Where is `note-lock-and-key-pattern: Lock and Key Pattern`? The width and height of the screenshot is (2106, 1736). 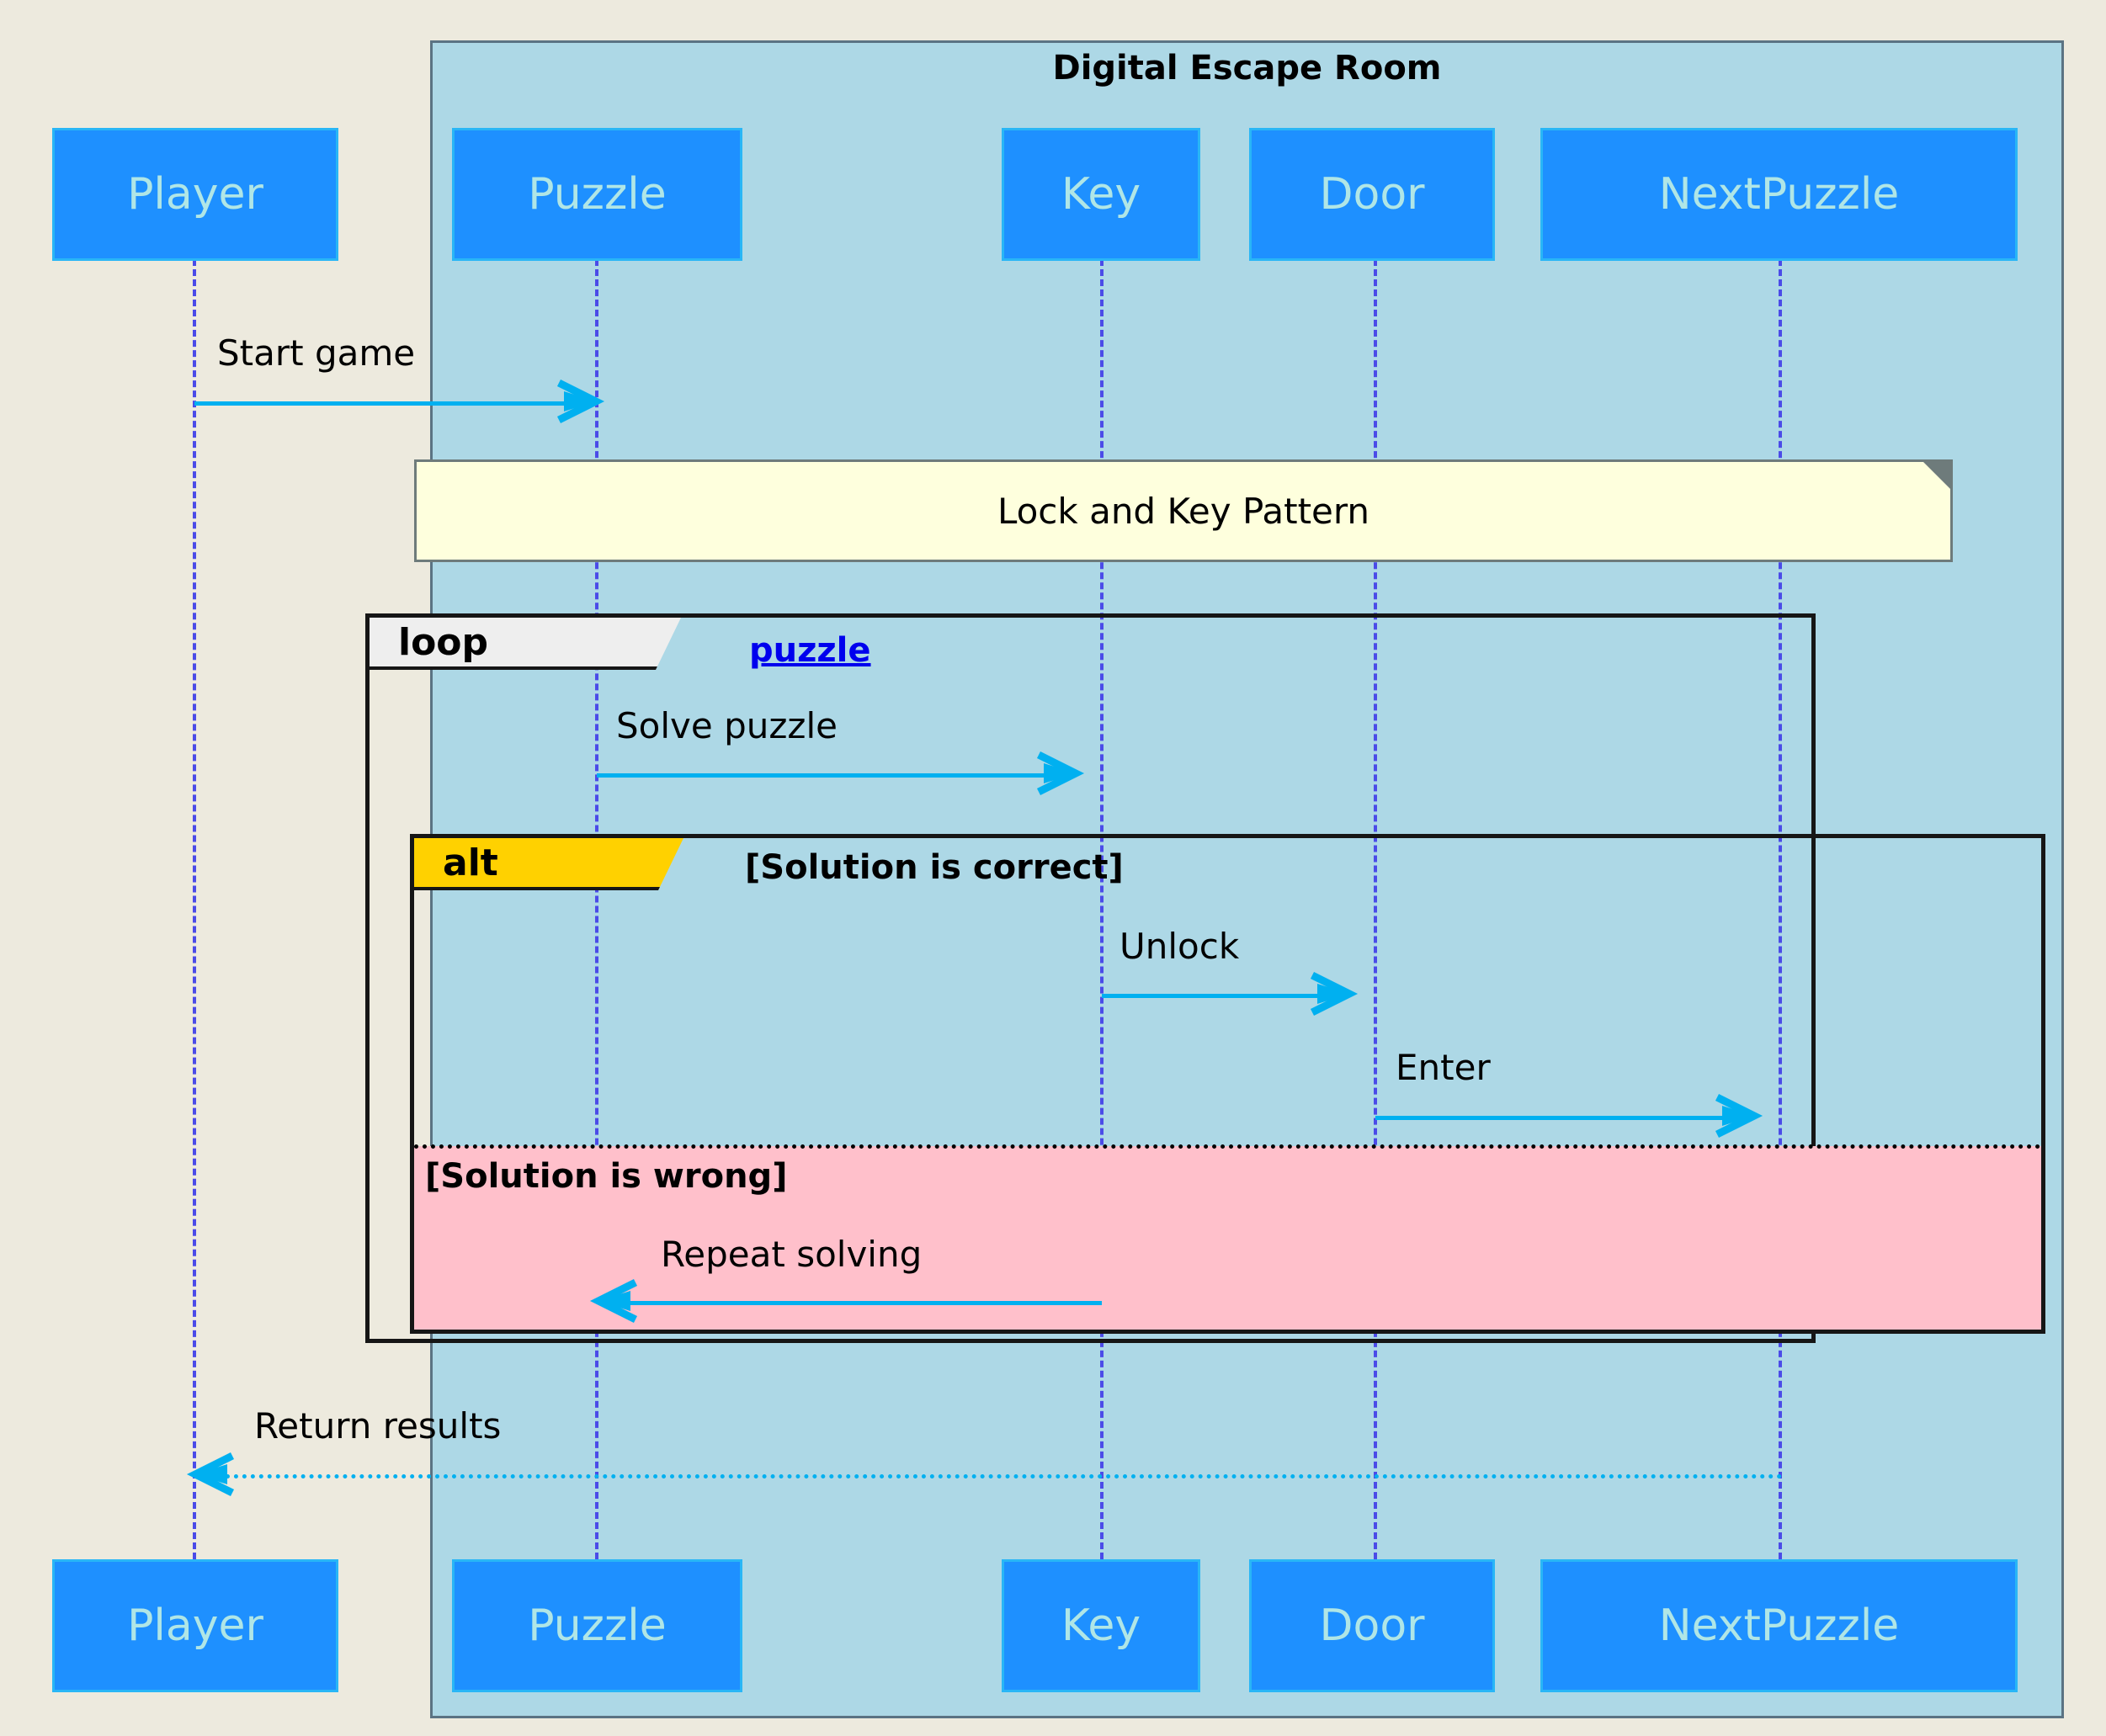
note-lock-and-key-pattern: Lock and Key Pattern is located at coordinates (1183, 510).